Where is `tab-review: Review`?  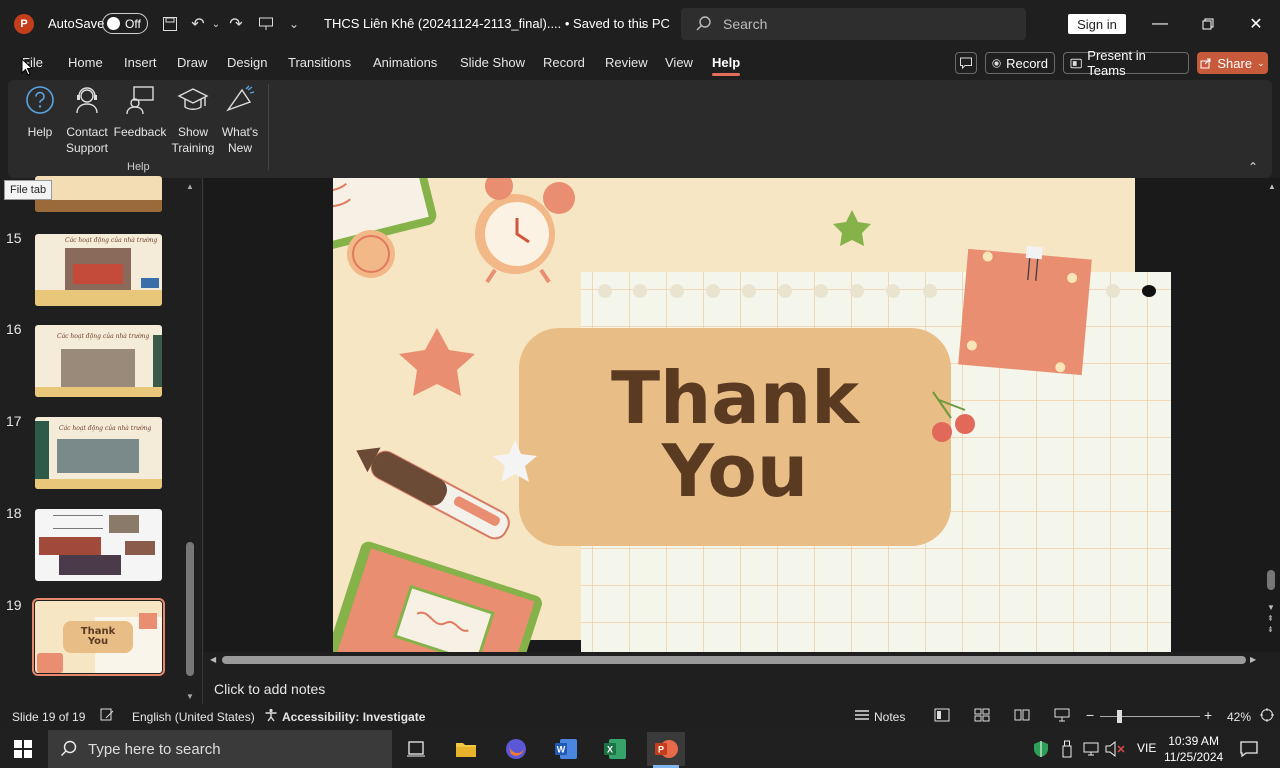
tab-review: Review is located at coordinates (626, 62).